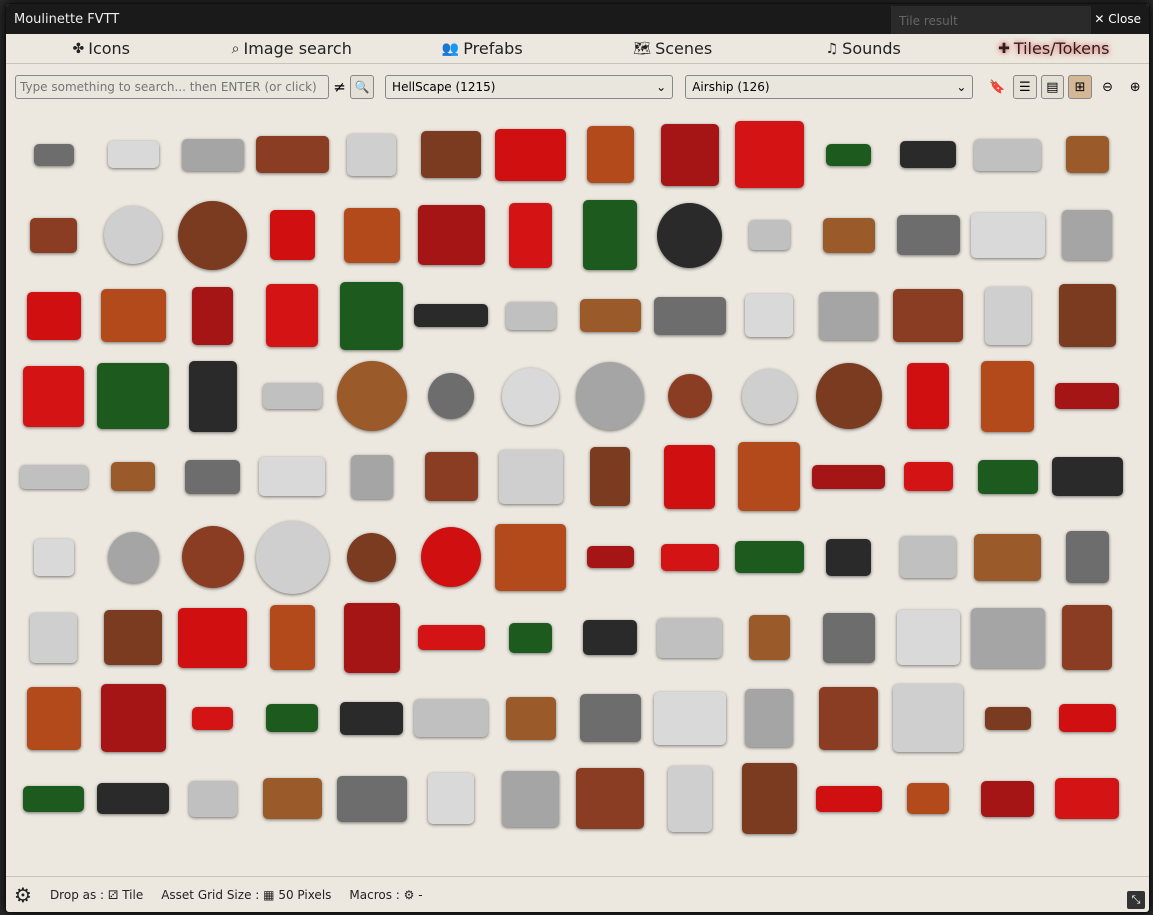  I want to click on bookmark-button: 🔖, so click(997, 87).